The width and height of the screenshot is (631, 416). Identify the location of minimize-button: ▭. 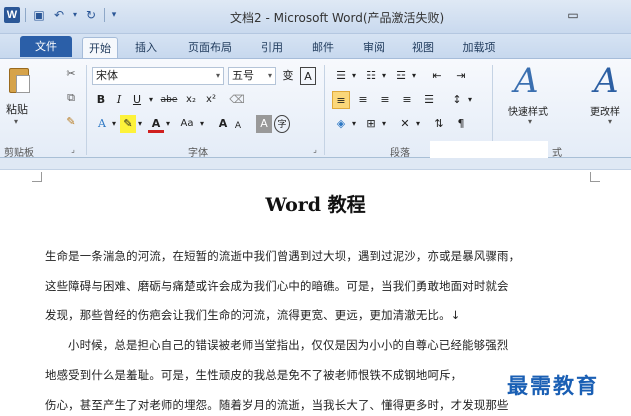
(573, 15).